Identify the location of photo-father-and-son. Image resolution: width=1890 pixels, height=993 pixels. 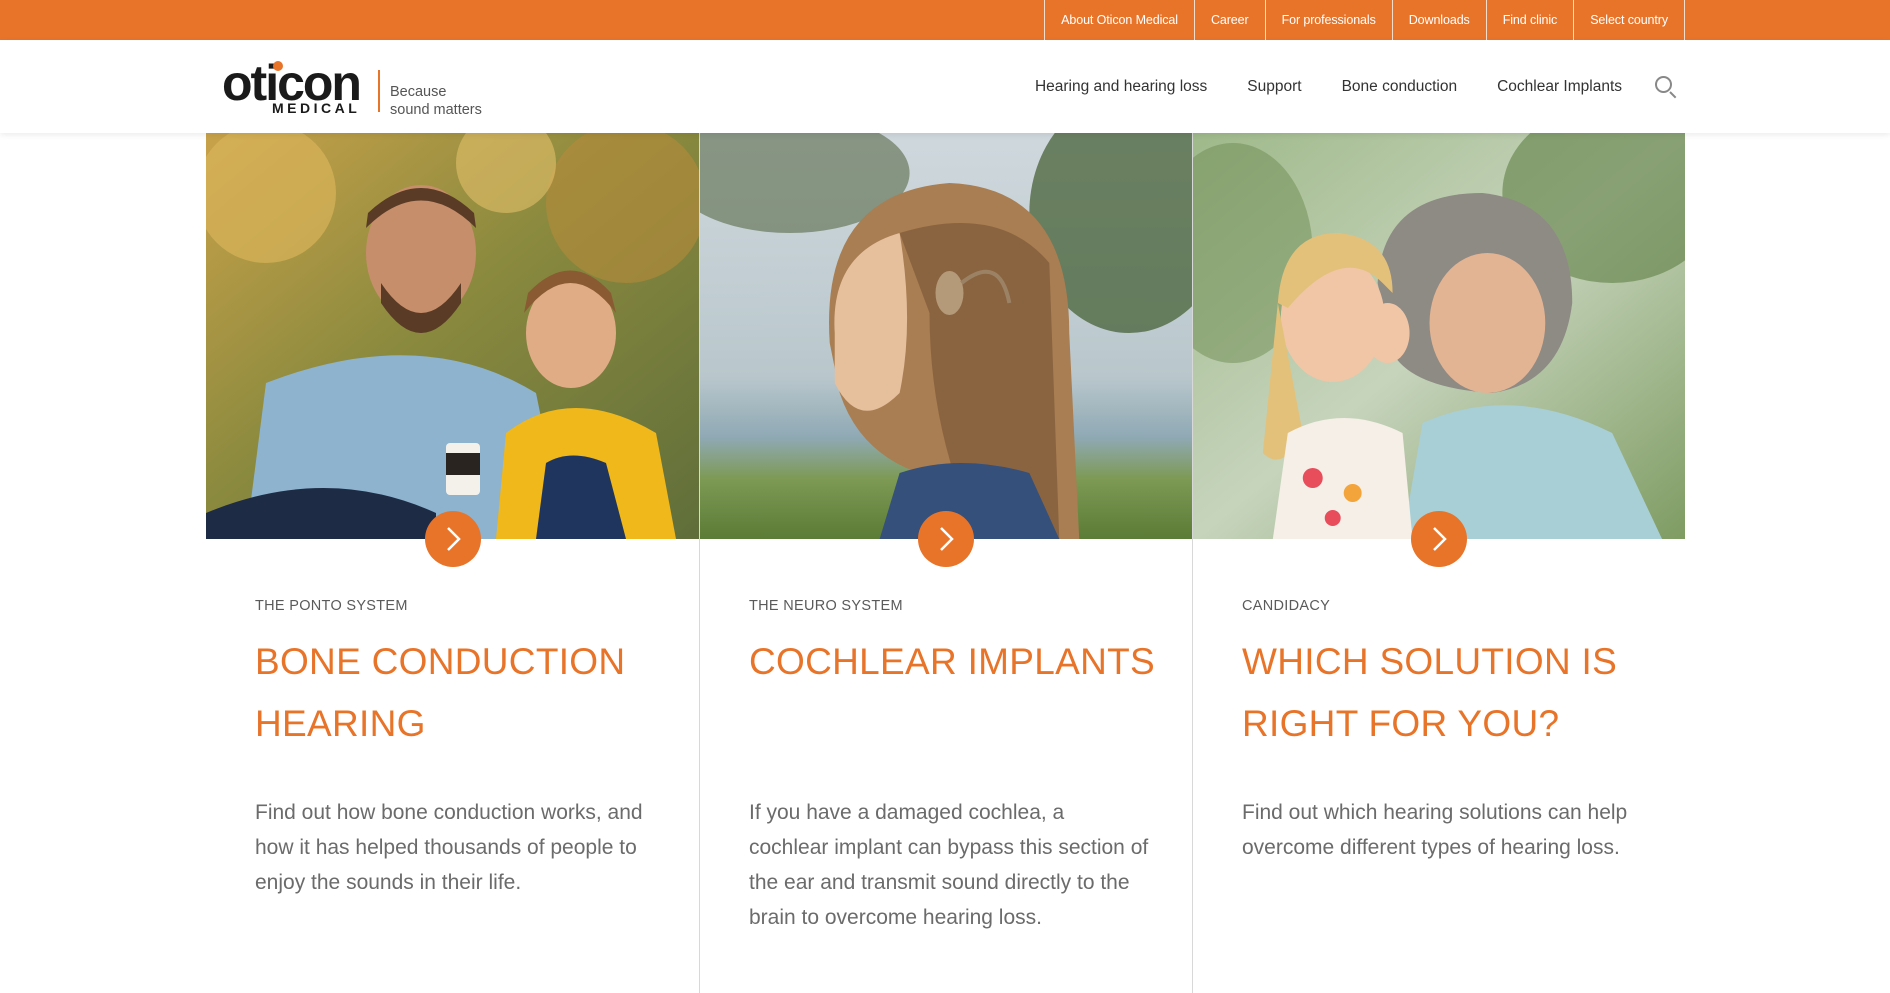
(452, 336).